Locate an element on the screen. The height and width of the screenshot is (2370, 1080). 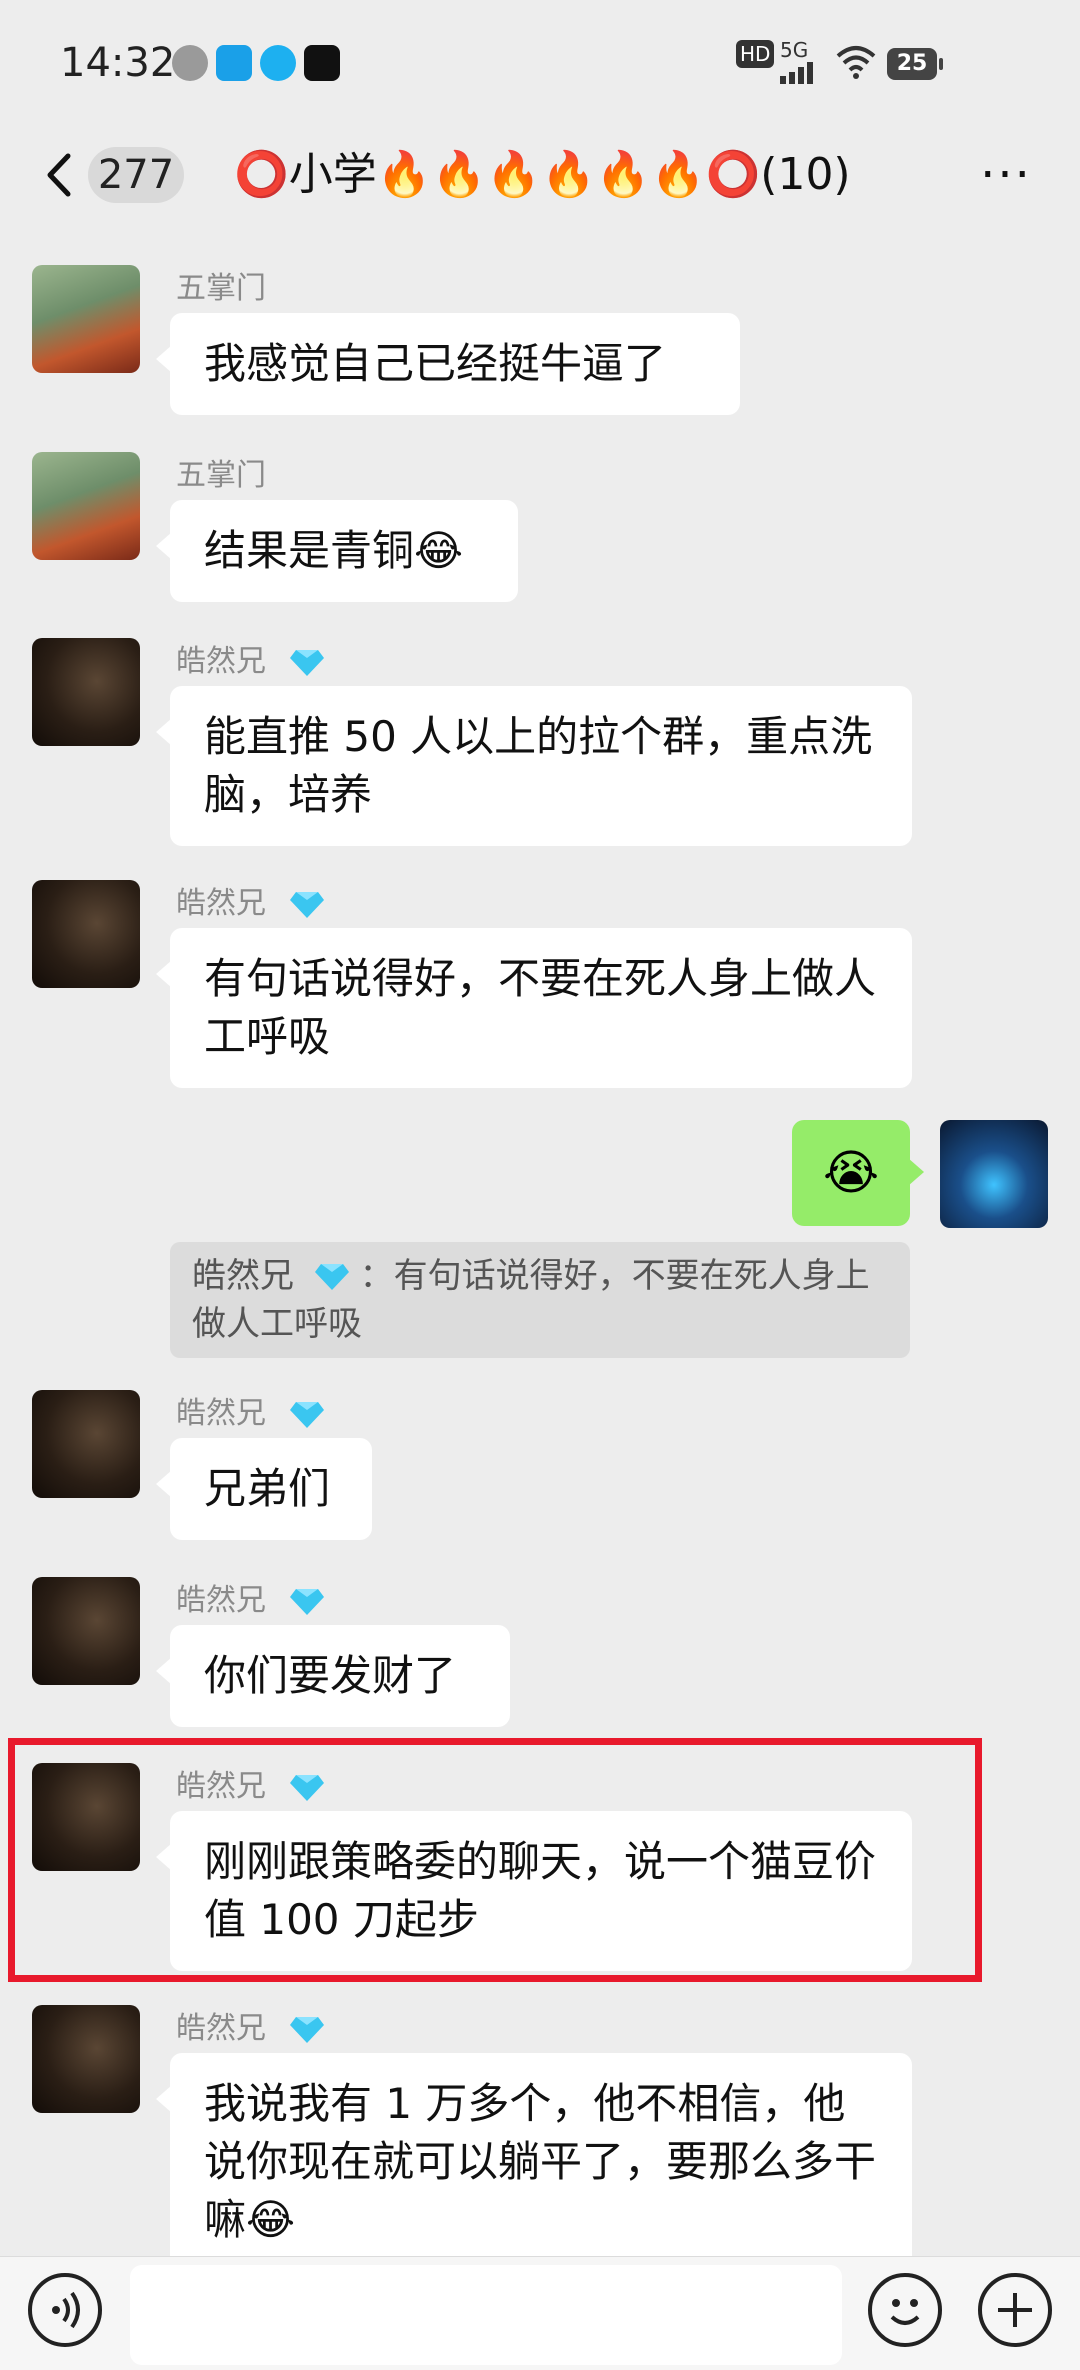
chat-header: 277 ⭕小学🔥🔥🔥🔥🔥🔥⭕(10) ··· is located at coordinates (540, 180).